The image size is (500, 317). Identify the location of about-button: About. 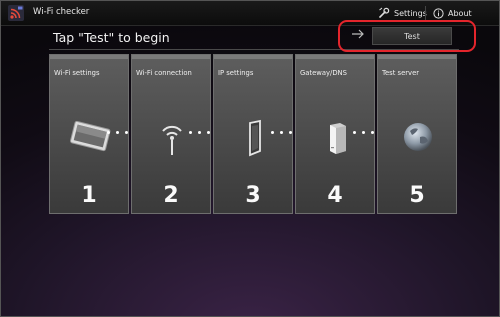
(452, 13).